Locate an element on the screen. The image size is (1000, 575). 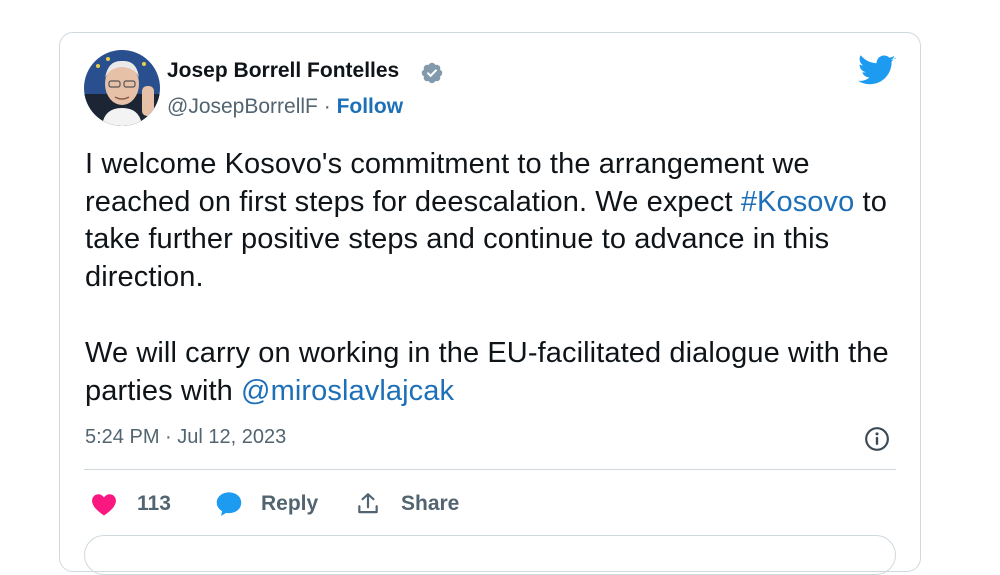
twitter-bird-icon is located at coordinates (877, 71).